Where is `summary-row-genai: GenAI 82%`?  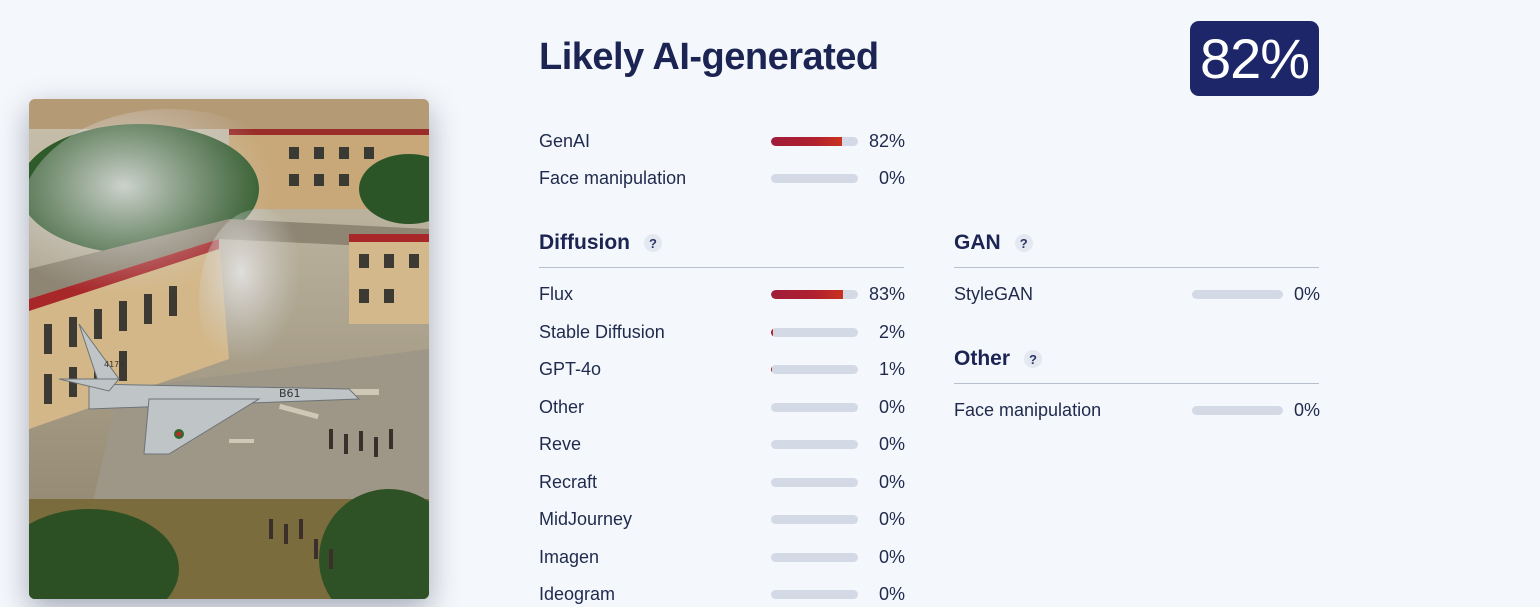 summary-row-genai: GenAI 82% is located at coordinates (724, 141).